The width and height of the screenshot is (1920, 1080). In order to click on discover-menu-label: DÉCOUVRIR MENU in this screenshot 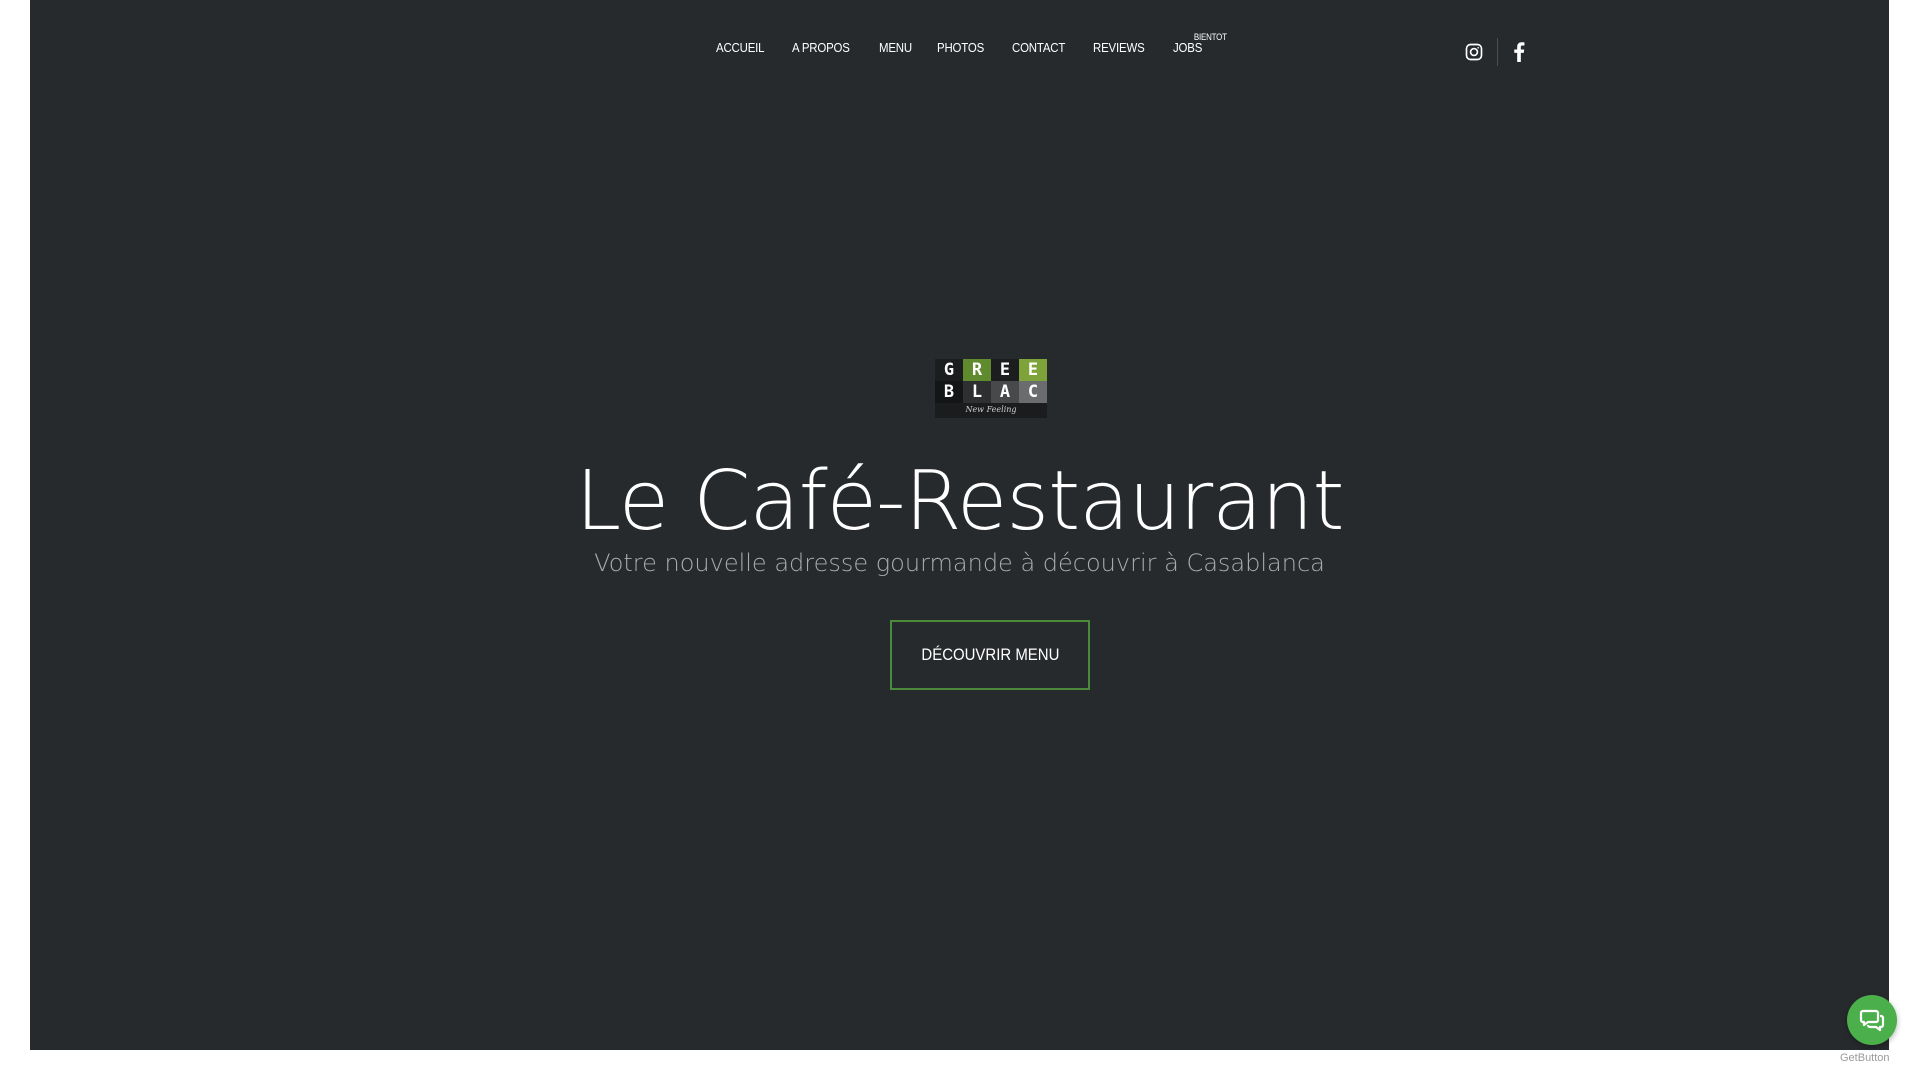, I will do `click(990, 654)`.